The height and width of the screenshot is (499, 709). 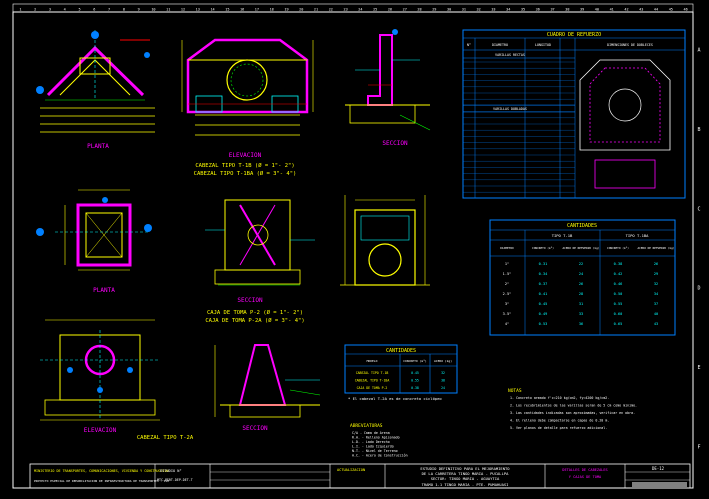 I want to click on seccion-bot-view, so click(x=267, y=381).